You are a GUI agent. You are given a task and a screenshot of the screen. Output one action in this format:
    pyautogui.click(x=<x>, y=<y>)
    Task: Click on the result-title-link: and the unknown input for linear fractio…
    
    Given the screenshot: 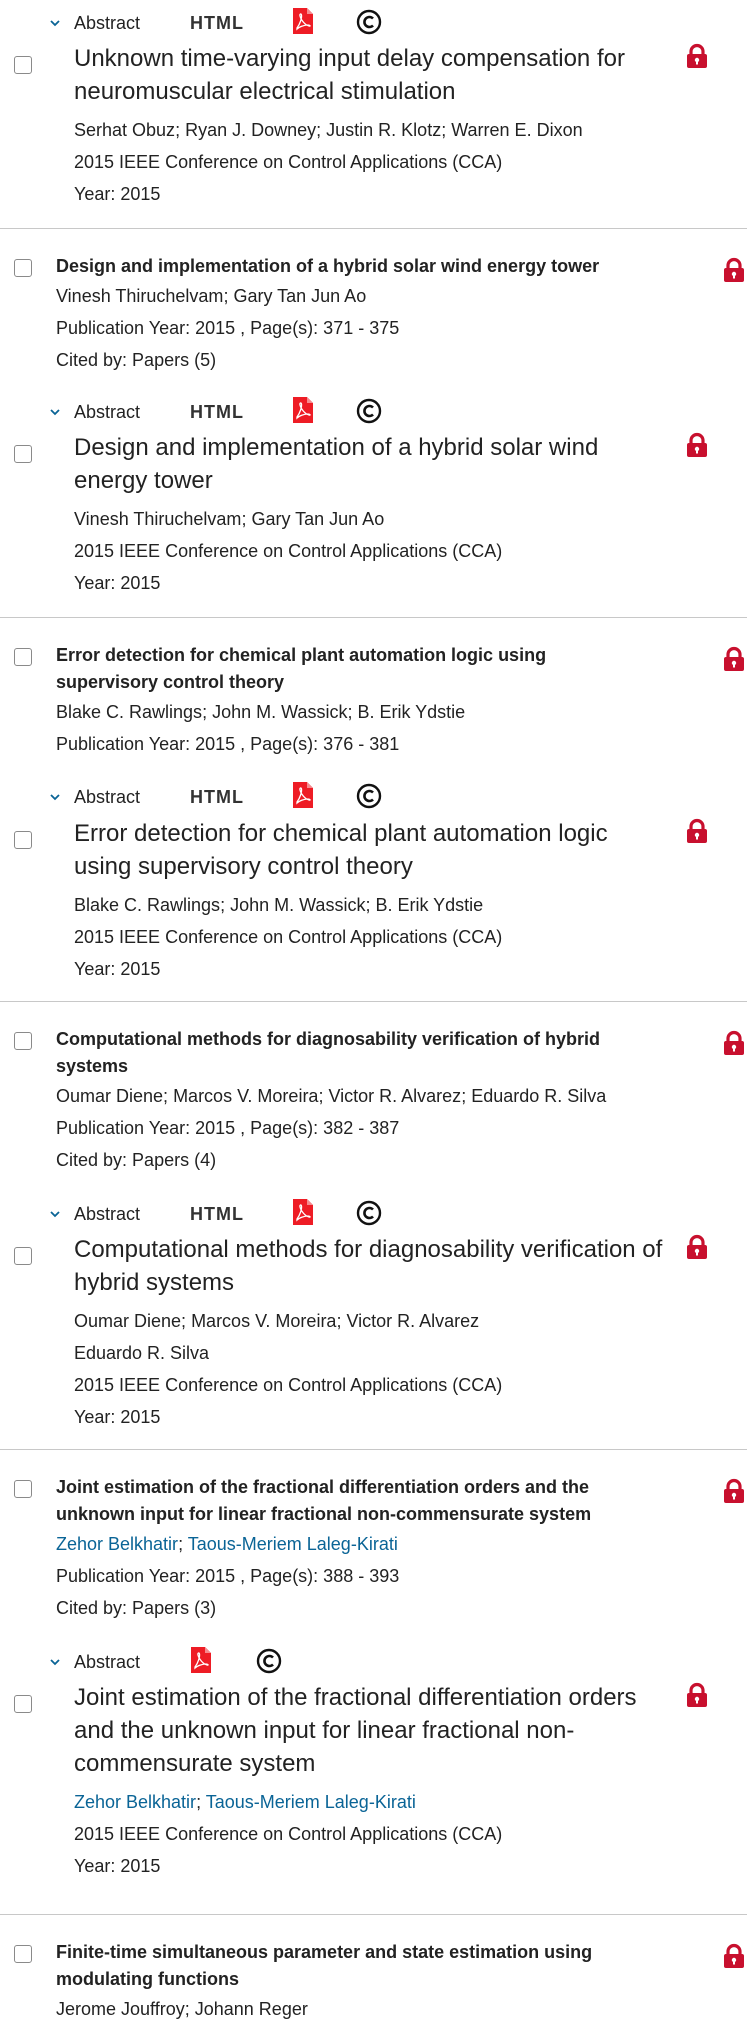 What is the action you would take?
    pyautogui.click(x=374, y=1730)
    